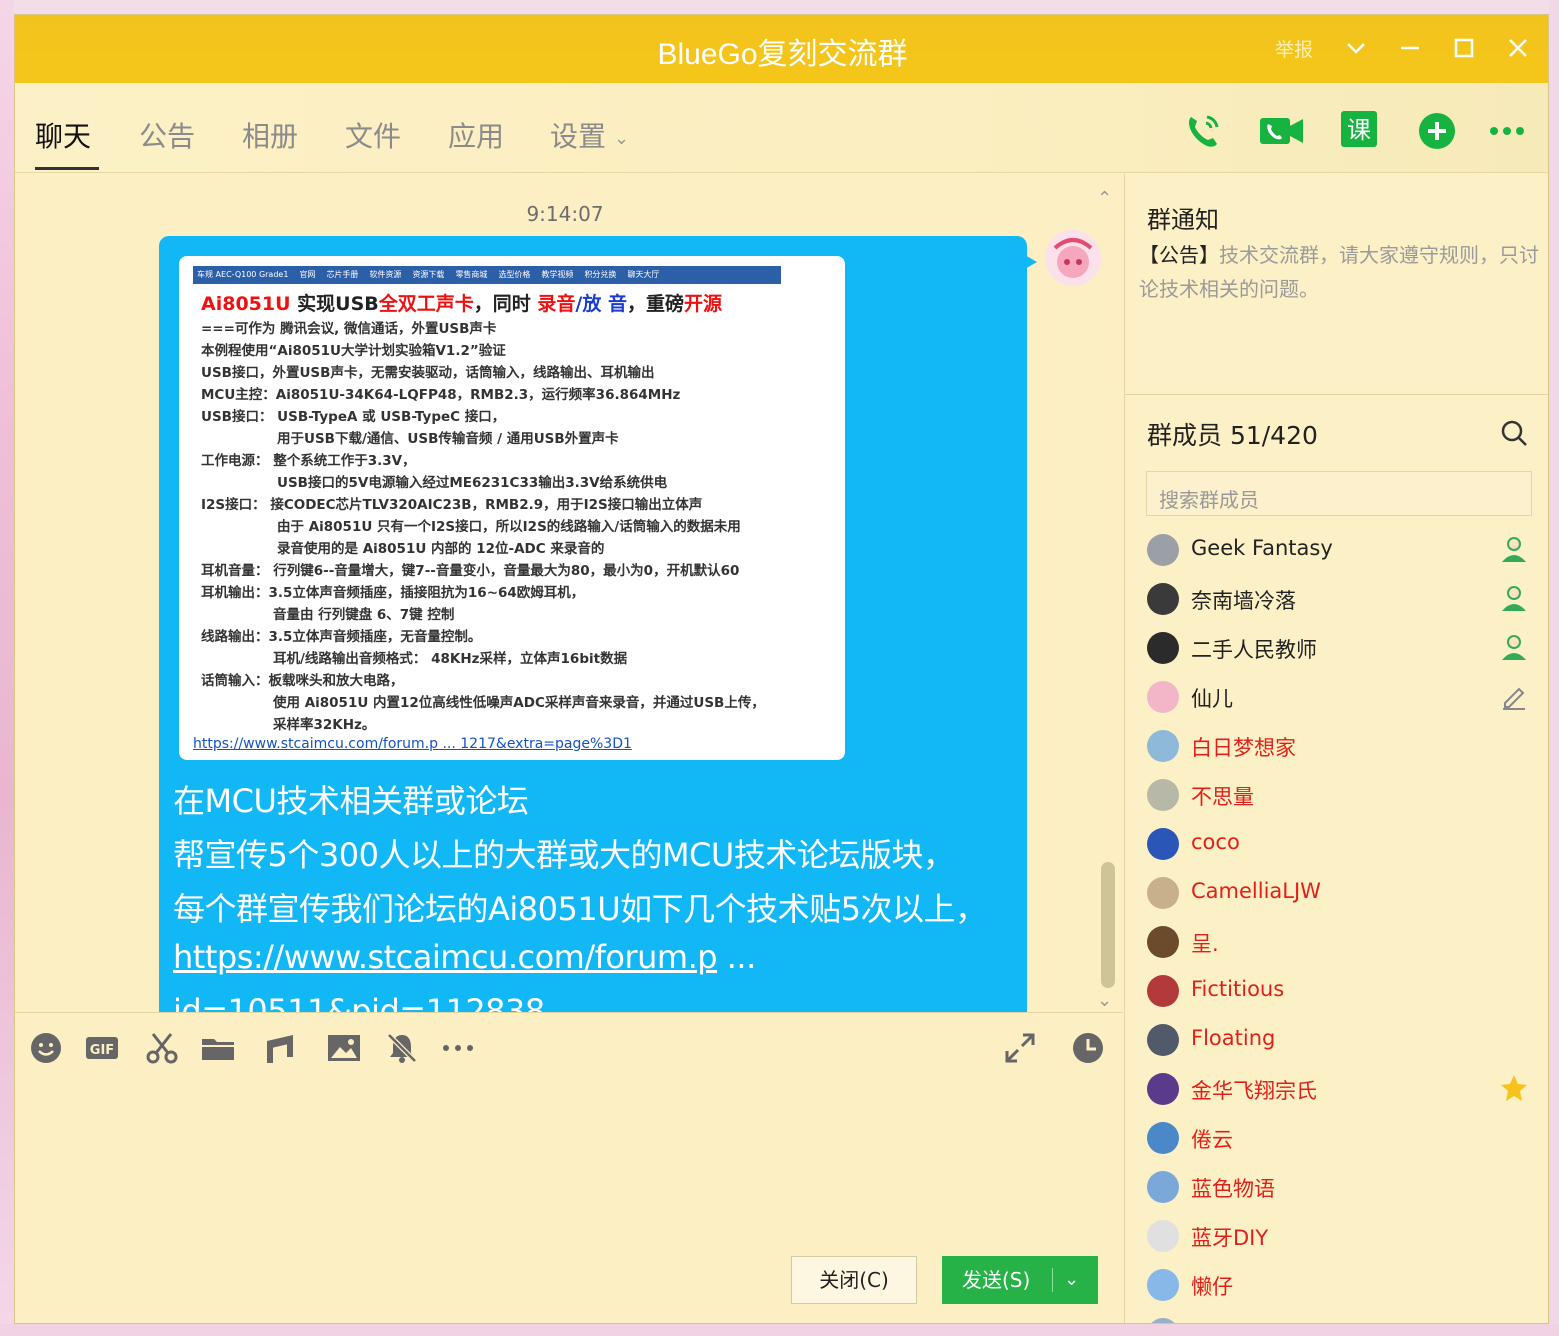 Image resolution: width=1559 pixels, height=1336 pixels. I want to click on music-icon, so click(280, 1048).